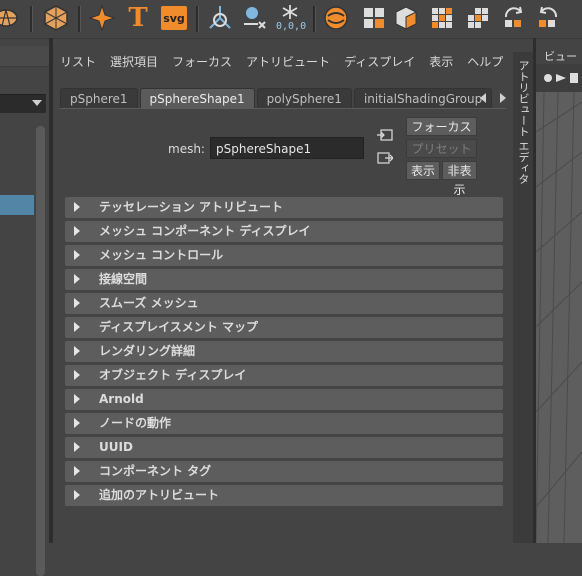 Image resolution: width=582 pixels, height=576 pixels. Describe the element at coordinates (523, 122) in the screenshot. I see `side-tab-label: アトリビュート エディタ` at that location.